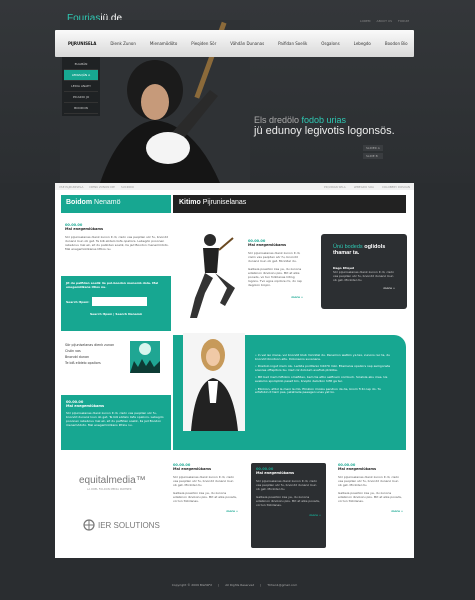  I want to click on submenu-item: LEDIA ANAEY, so click(81, 86).